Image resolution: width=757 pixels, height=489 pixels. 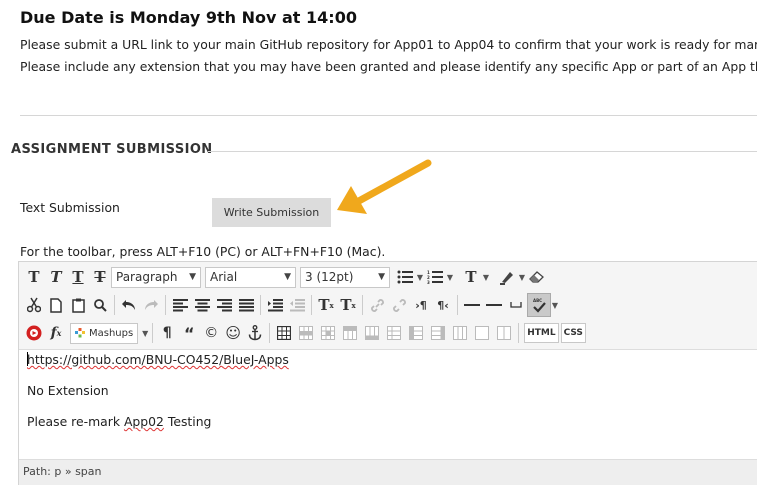 I want to click on content-line-2: No Extension, so click(x=68, y=390).